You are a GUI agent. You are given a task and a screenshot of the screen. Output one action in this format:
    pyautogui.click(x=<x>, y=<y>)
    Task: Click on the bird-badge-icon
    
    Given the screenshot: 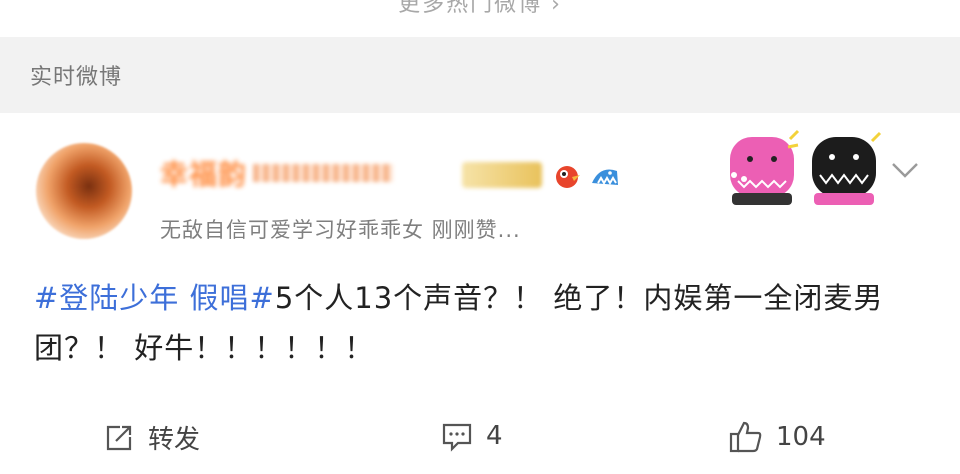 What is the action you would take?
    pyautogui.click(x=568, y=177)
    